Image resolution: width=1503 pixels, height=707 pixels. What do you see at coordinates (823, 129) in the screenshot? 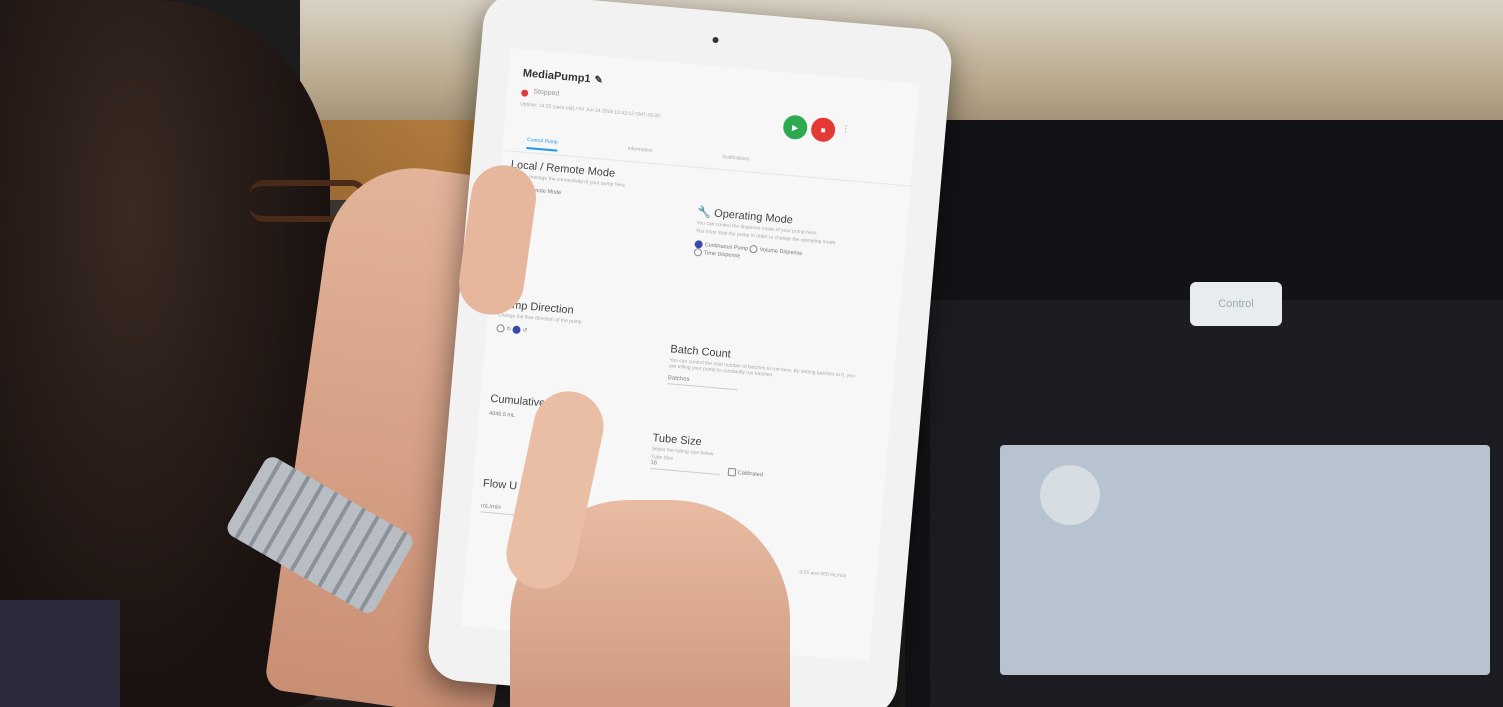
I see `stop-button: ■` at bounding box center [823, 129].